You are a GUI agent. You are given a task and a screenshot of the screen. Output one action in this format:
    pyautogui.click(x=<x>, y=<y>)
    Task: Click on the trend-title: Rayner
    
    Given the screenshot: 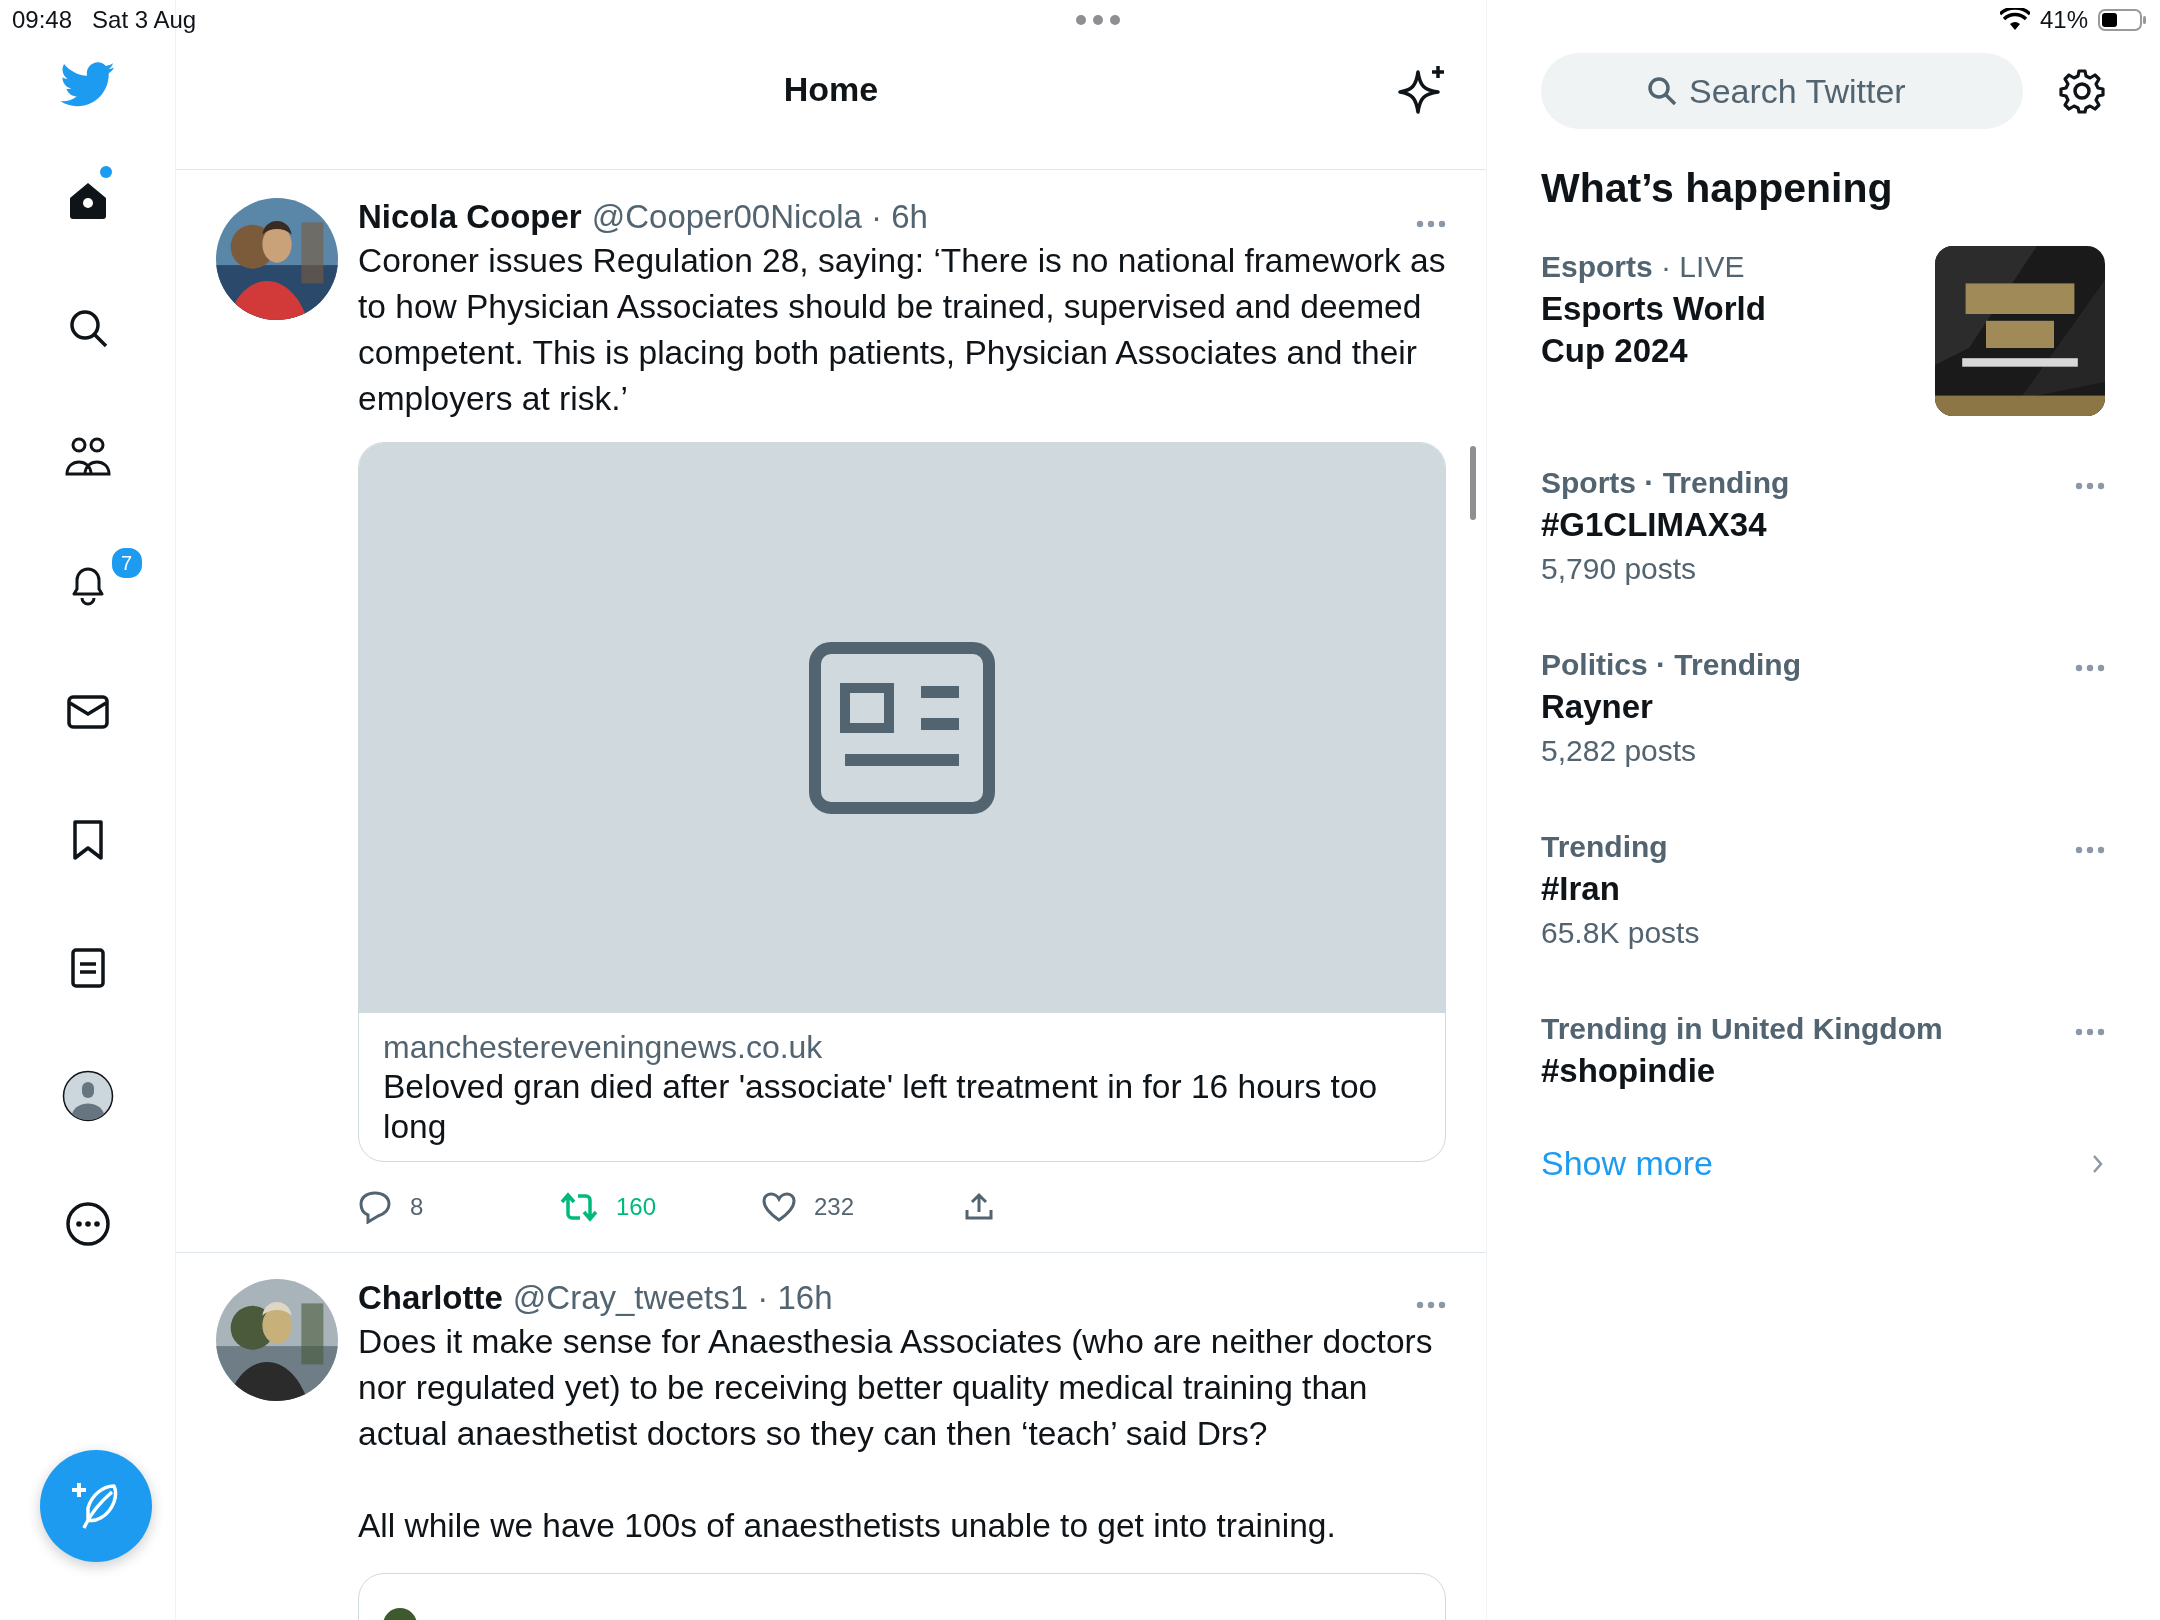 What is the action you would take?
    pyautogui.click(x=1671, y=707)
    